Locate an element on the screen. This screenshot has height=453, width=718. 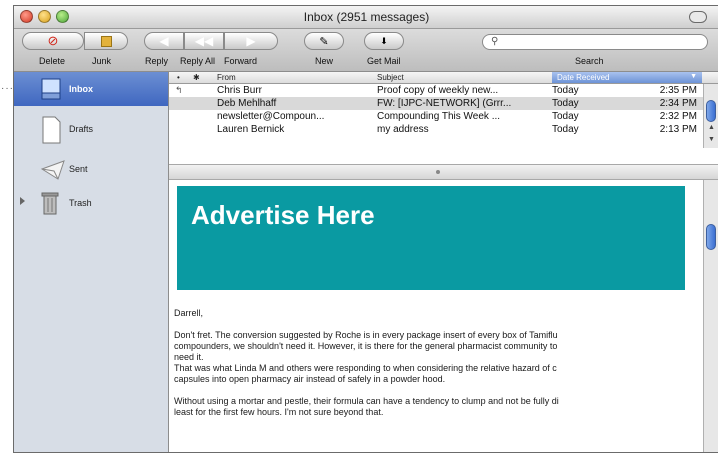
get-mail-icon: ⬇ is located at coordinates (384, 40).